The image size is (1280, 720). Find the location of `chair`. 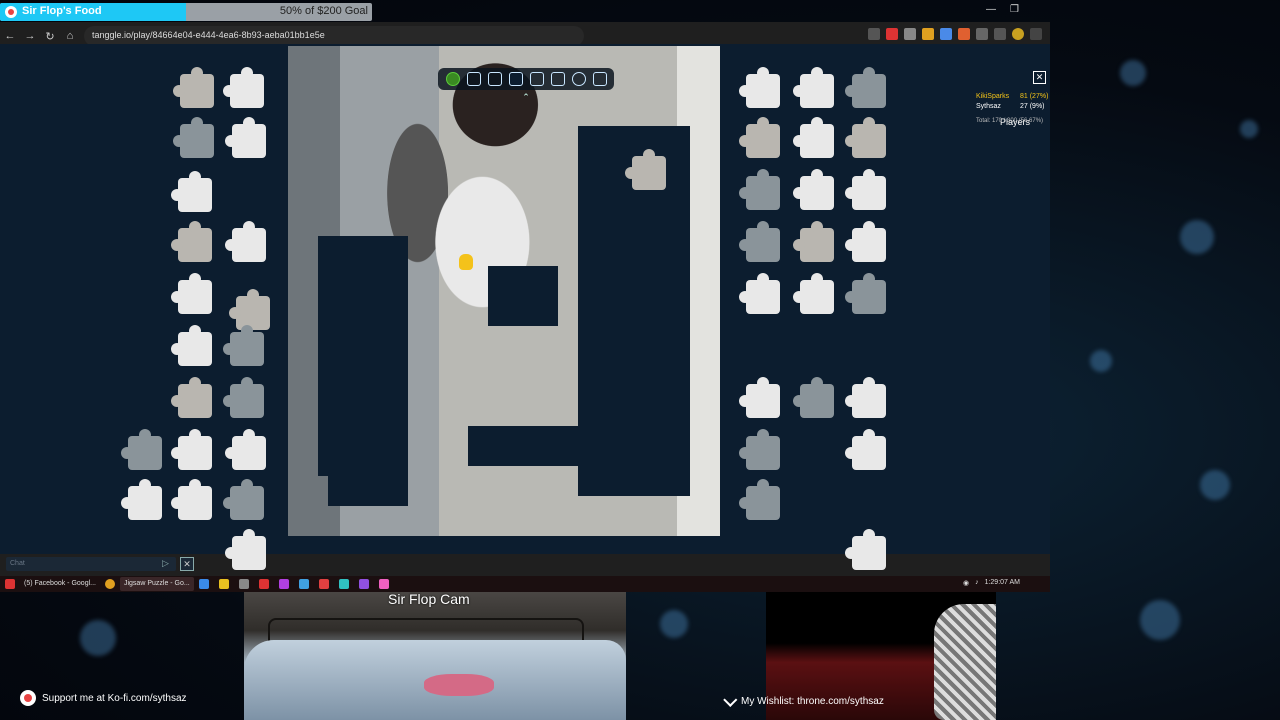

chair is located at coordinates (965, 662).